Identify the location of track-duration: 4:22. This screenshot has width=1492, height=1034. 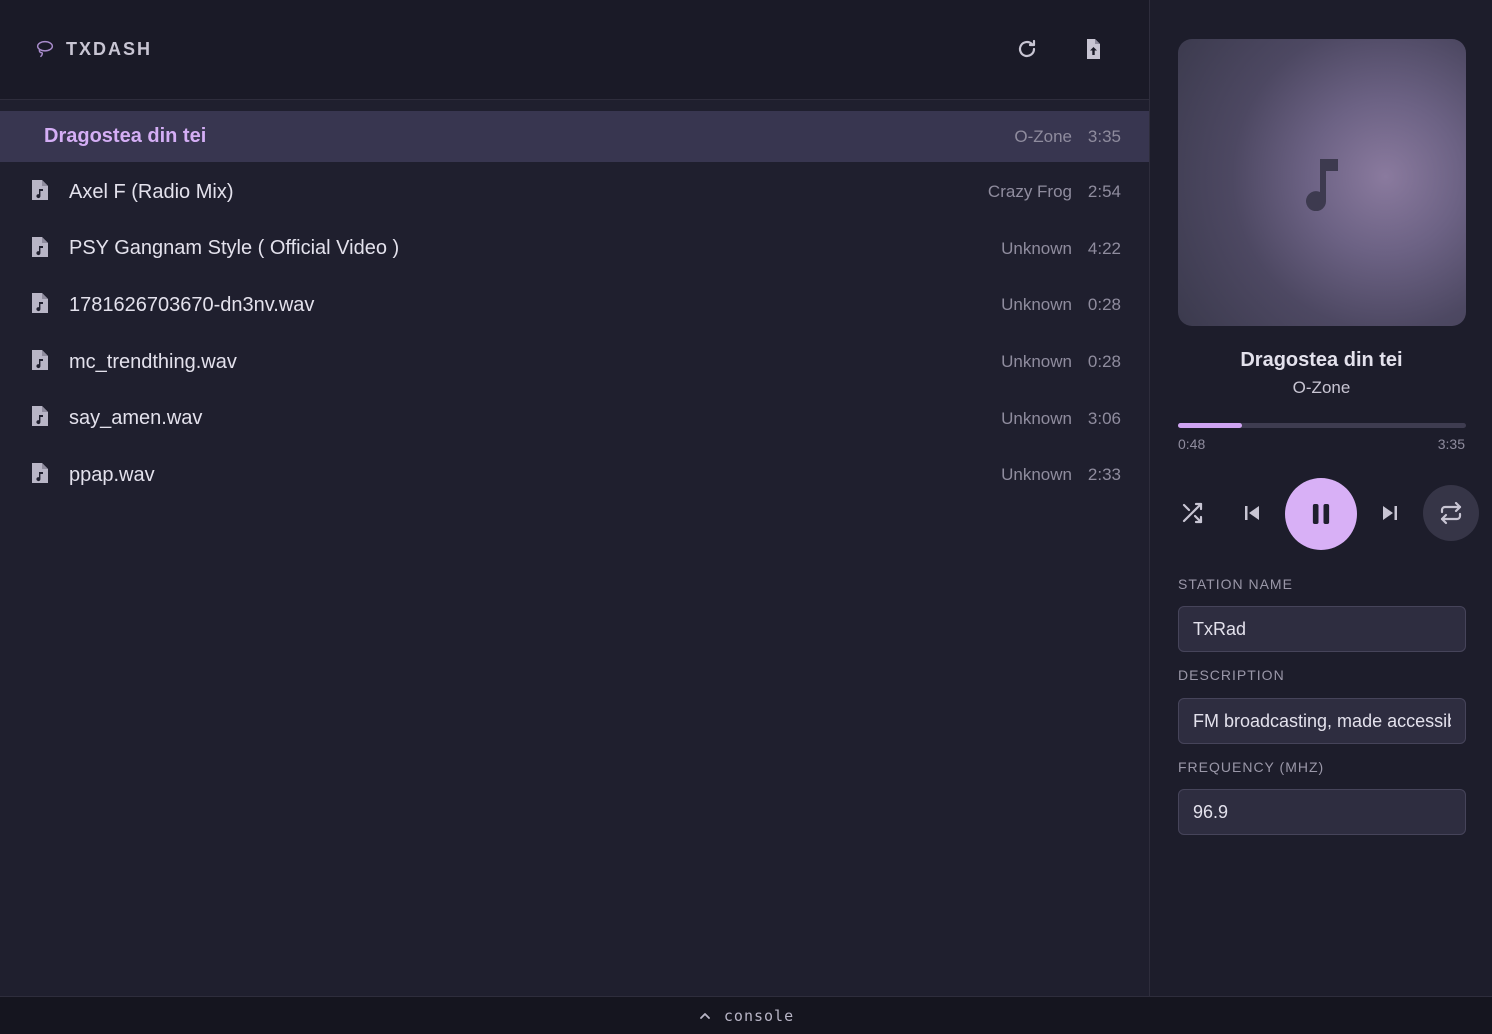
(1104, 248).